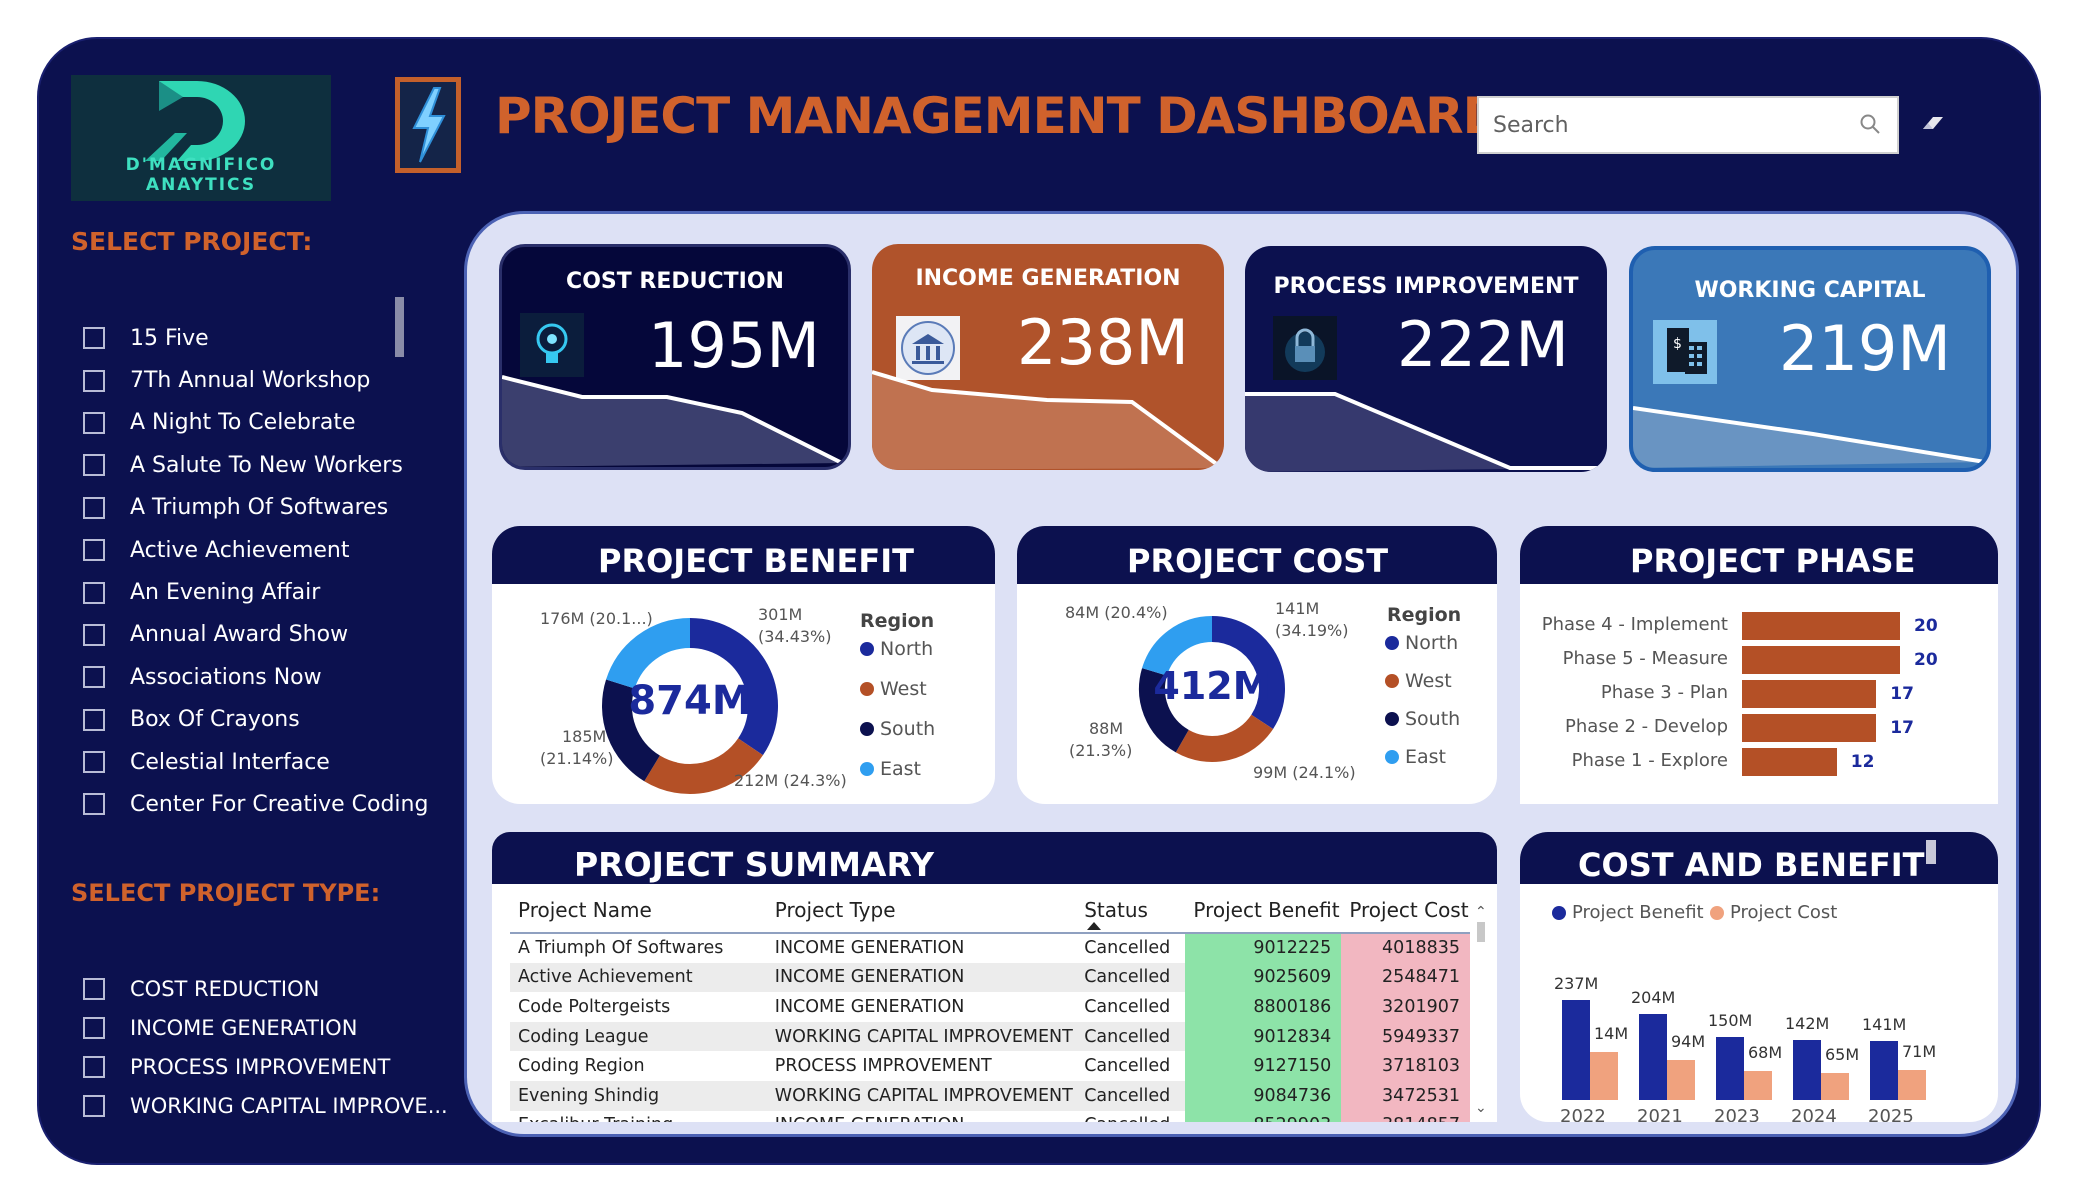 The height and width of the screenshot is (1200, 2075). What do you see at coordinates (253, 550) in the screenshot?
I see `project-option: Active Achievement` at bounding box center [253, 550].